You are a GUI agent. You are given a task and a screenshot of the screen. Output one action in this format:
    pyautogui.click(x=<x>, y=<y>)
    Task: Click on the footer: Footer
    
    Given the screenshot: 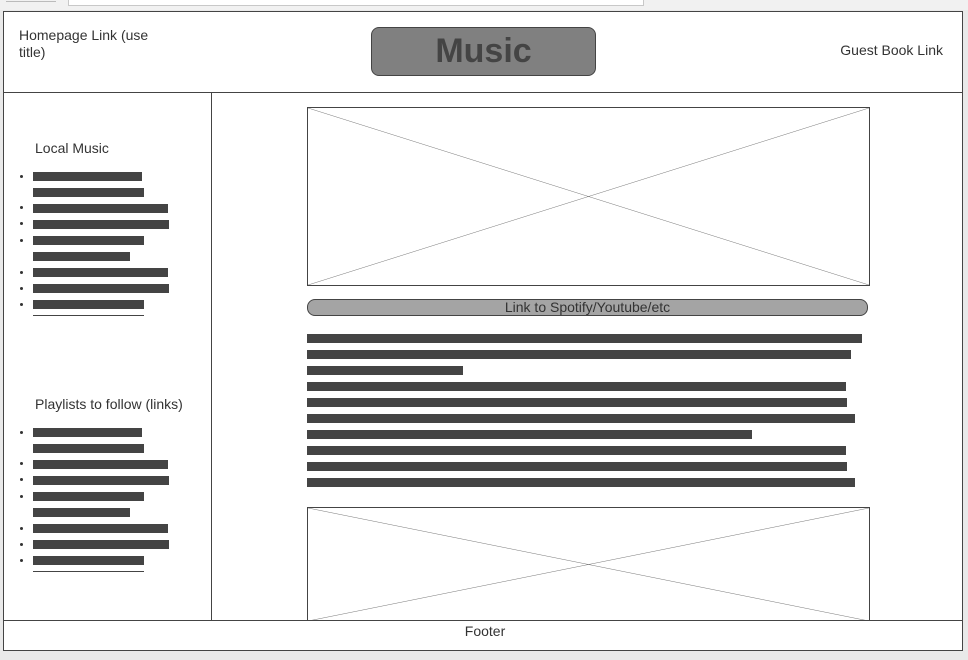 What is the action you would take?
    pyautogui.click(x=483, y=635)
    